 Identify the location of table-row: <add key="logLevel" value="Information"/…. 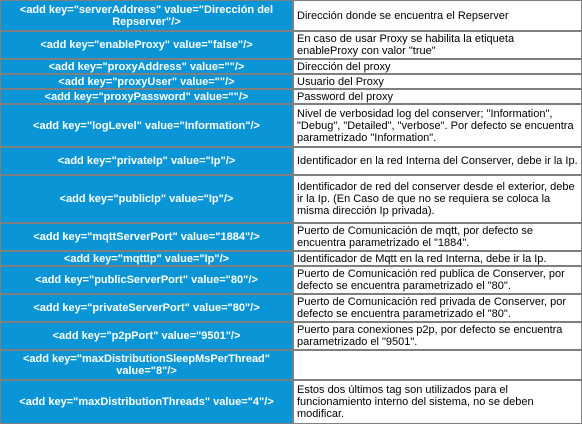
(291, 125).